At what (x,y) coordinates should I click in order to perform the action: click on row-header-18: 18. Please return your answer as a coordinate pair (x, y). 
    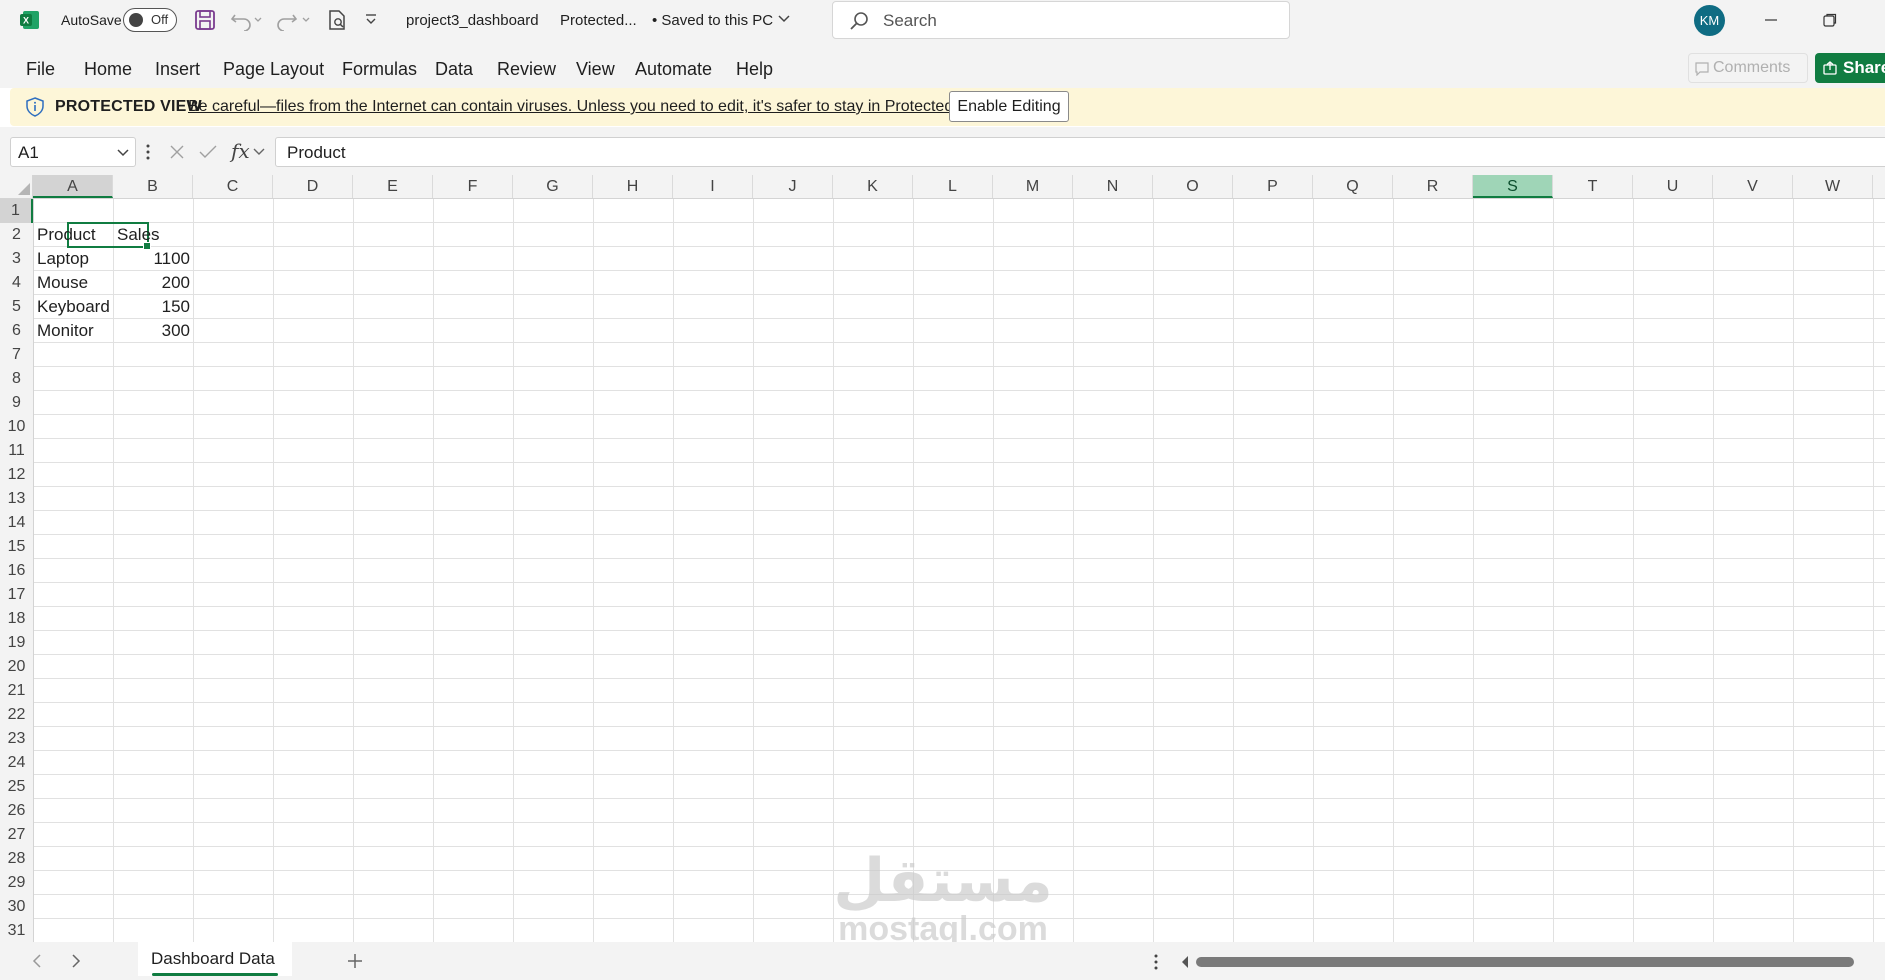
    Looking at the image, I should click on (16, 619).